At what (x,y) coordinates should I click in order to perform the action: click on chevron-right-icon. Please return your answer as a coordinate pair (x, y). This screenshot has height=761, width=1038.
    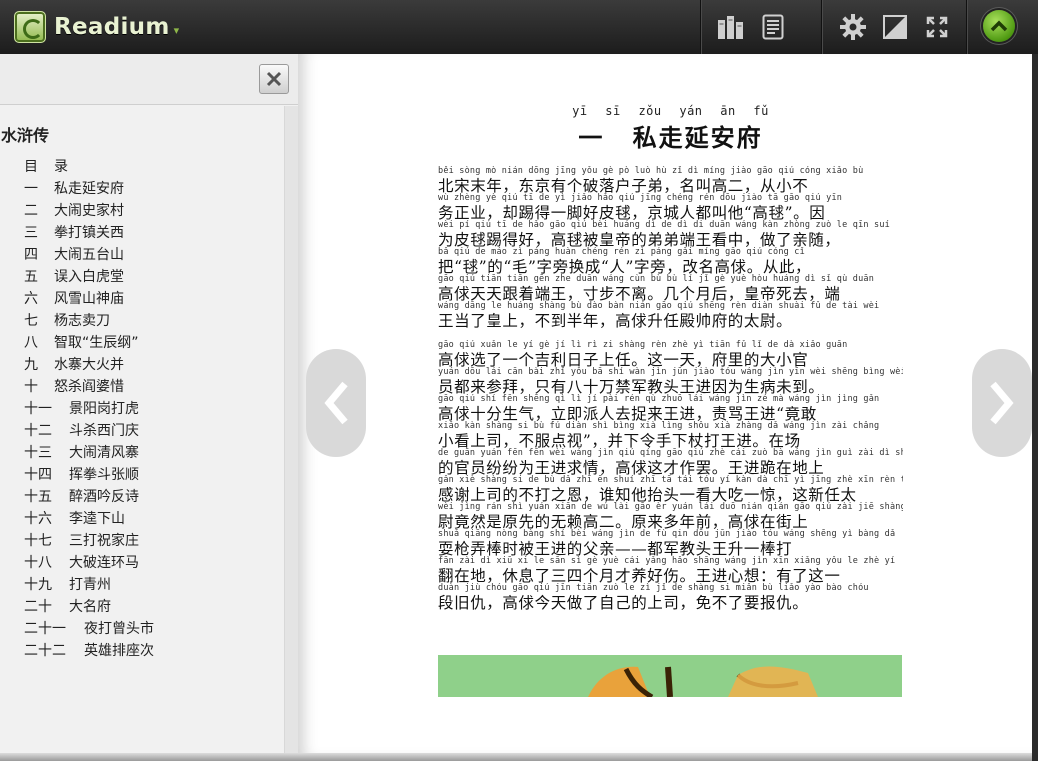
    Looking at the image, I should click on (1002, 403).